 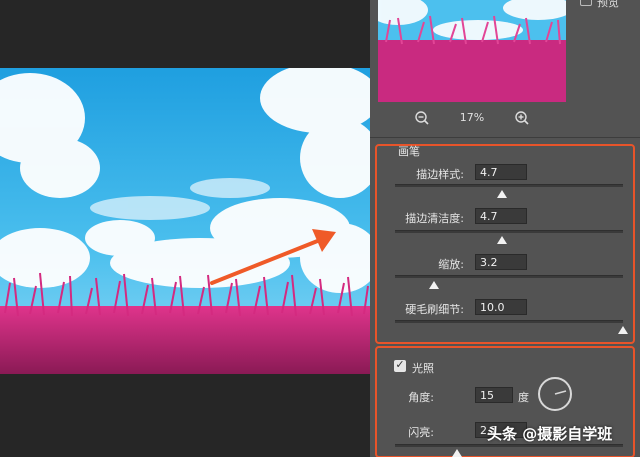 What do you see at coordinates (608, 4) in the screenshot?
I see `preview-label: 预览` at bounding box center [608, 4].